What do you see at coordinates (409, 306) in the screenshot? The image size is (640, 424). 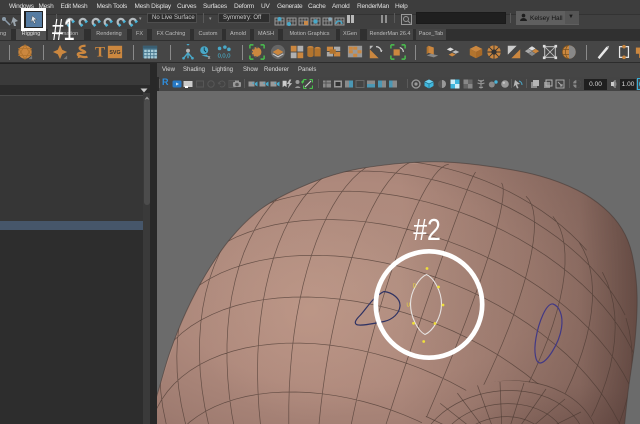 I see `svg-text: U` at bounding box center [409, 306].